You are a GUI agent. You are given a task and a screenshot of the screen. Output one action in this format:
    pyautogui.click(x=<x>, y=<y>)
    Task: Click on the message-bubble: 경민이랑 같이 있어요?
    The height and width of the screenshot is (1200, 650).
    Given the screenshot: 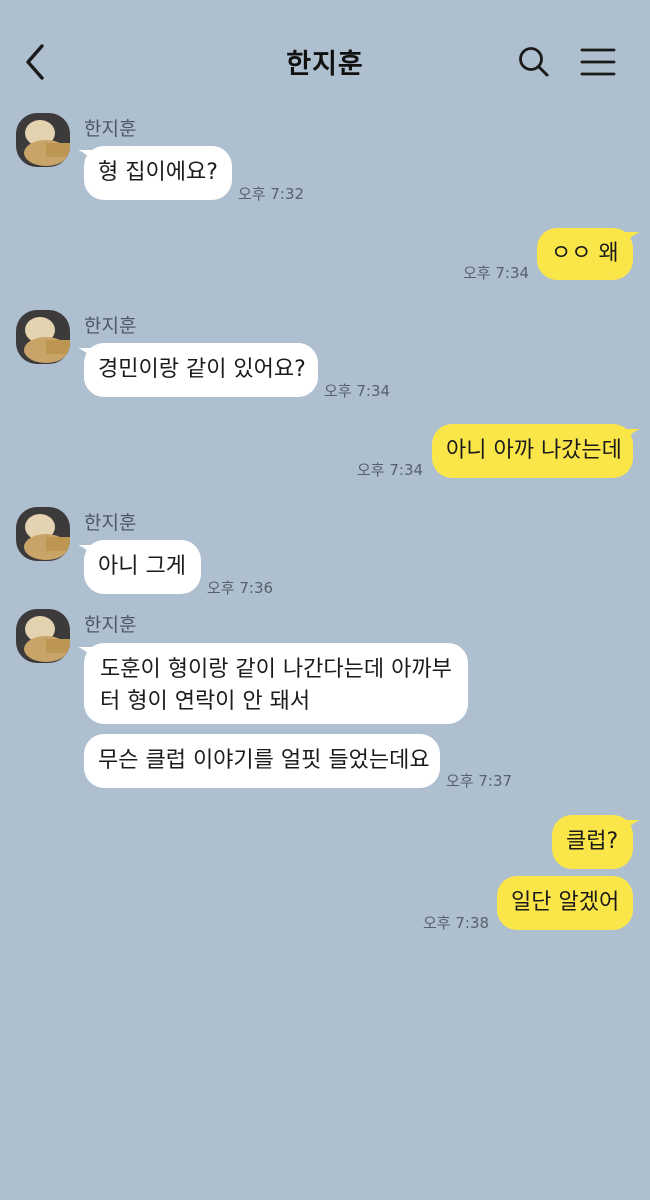 What is the action you would take?
    pyautogui.click(x=201, y=370)
    